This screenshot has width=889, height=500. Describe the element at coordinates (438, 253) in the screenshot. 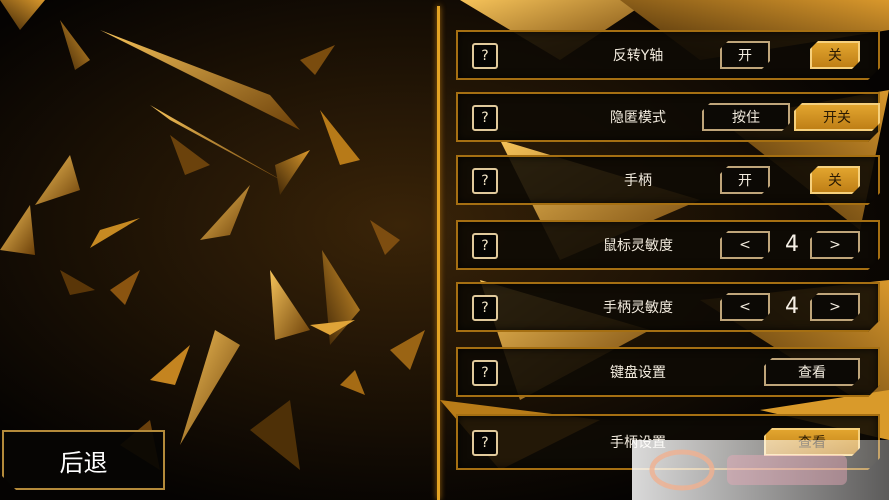

I see `panel-divider` at that location.